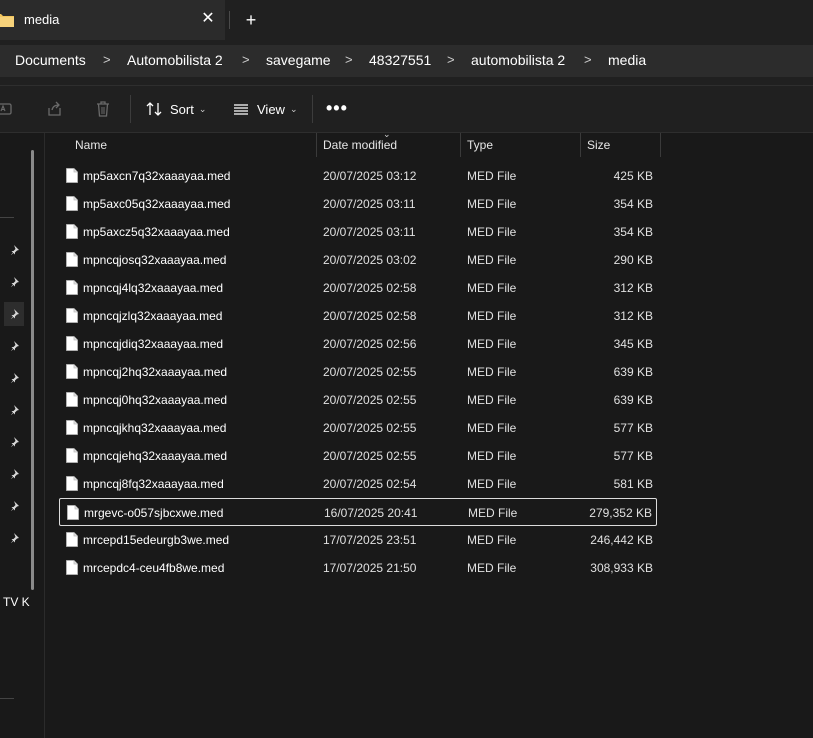 The height and width of the screenshot is (738, 813). Describe the element at coordinates (241, 109) in the screenshot. I see `view-icon` at that location.